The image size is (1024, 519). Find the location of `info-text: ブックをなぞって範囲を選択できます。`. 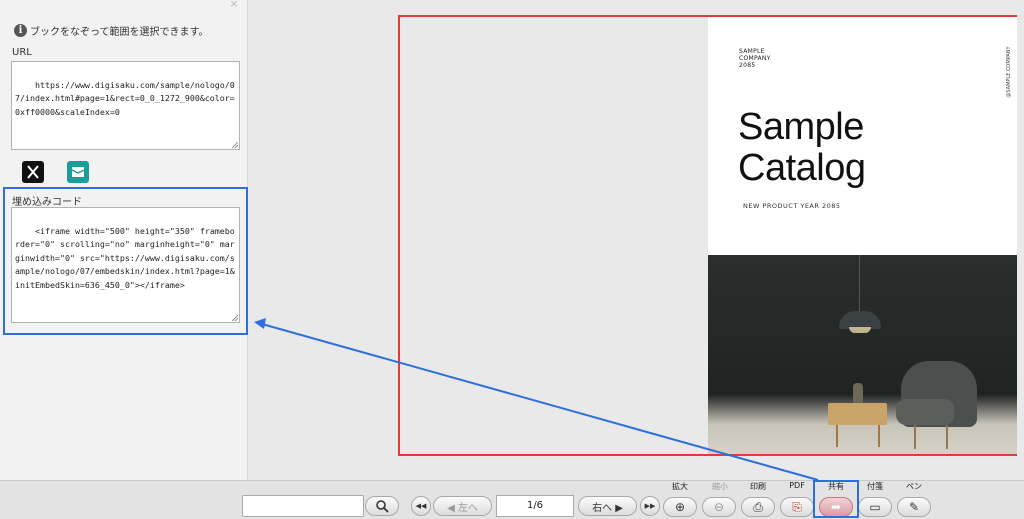

info-text: ブックをなぞって範囲を選択できます。 is located at coordinates (119, 32).